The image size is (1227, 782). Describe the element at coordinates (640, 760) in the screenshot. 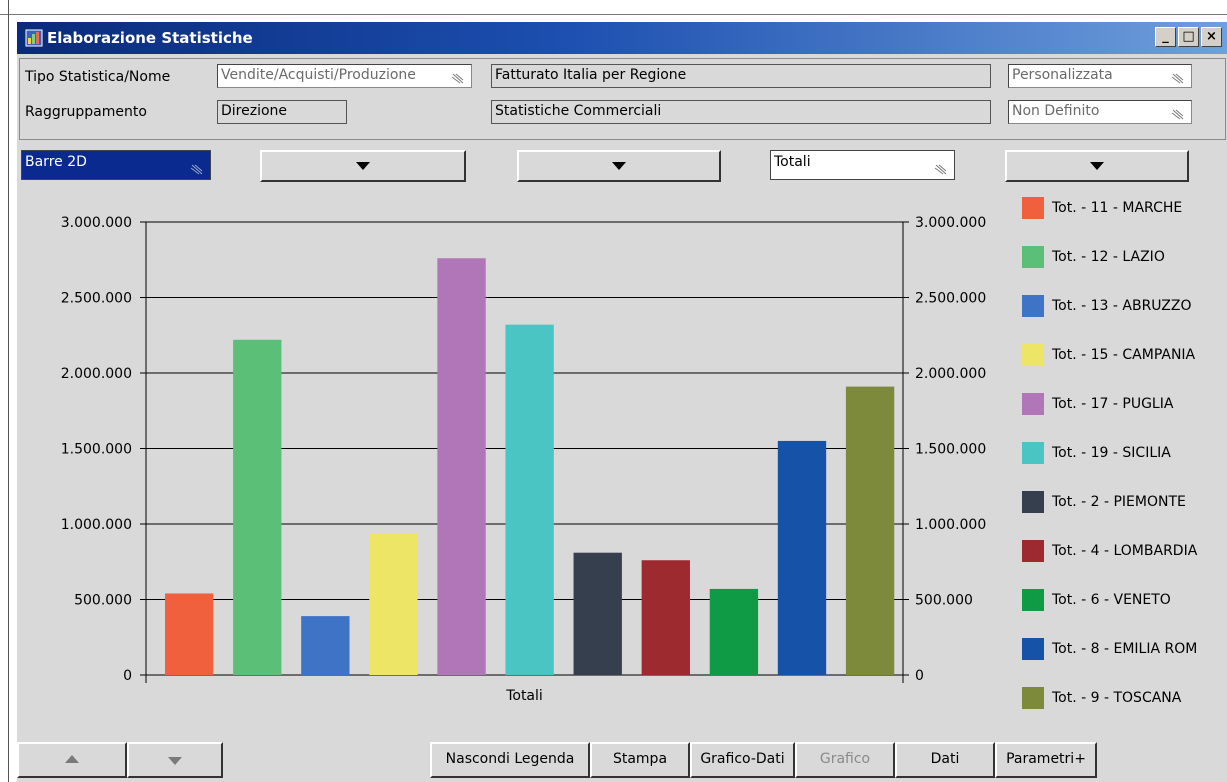

I see `stampa-button: Stampa` at that location.